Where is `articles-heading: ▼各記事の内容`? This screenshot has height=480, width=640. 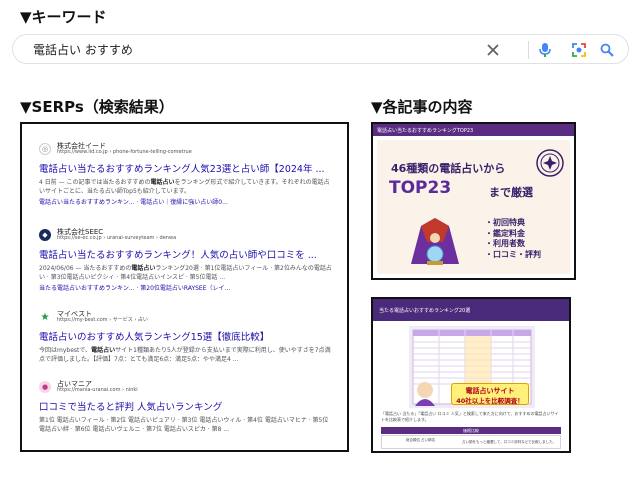 articles-heading: ▼各記事の内容 is located at coordinates (422, 107).